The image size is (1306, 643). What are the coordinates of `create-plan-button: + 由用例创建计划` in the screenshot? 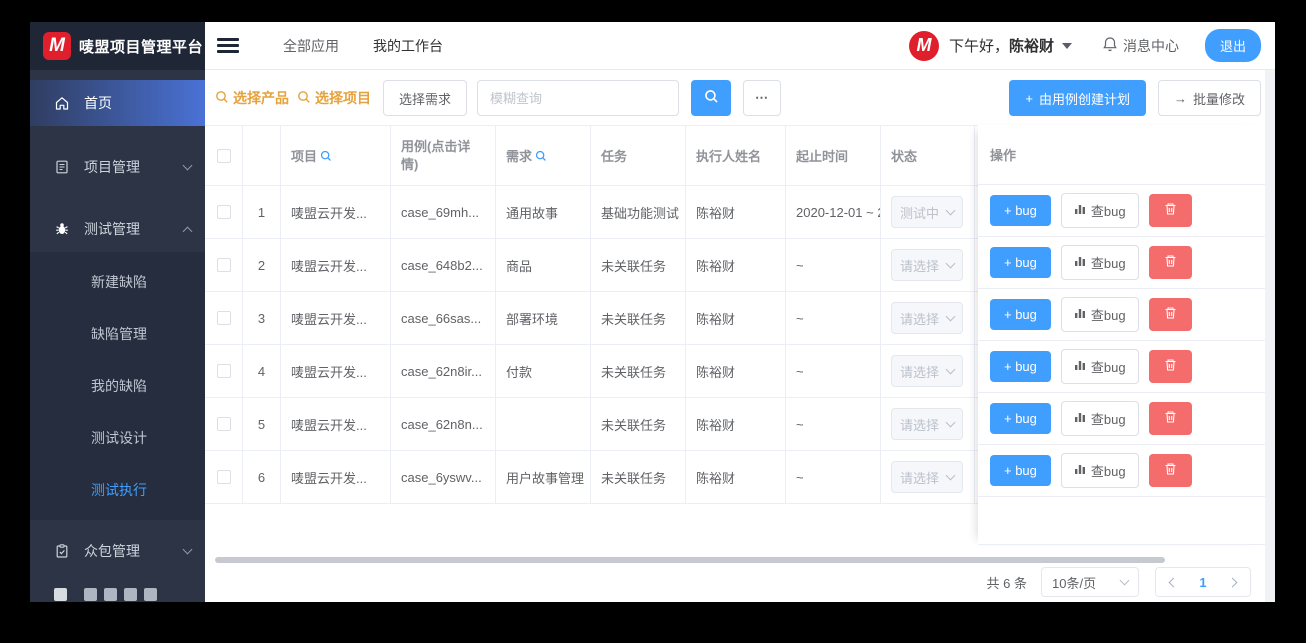 It's located at (1077, 98).